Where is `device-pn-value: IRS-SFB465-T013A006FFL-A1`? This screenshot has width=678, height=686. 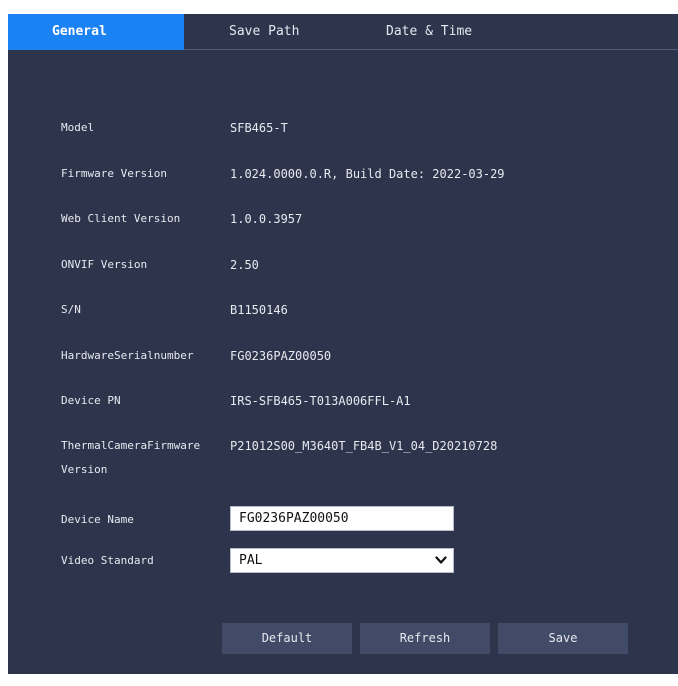
device-pn-value: IRS-SFB465-T013A006FFL-A1 is located at coordinates (320, 401).